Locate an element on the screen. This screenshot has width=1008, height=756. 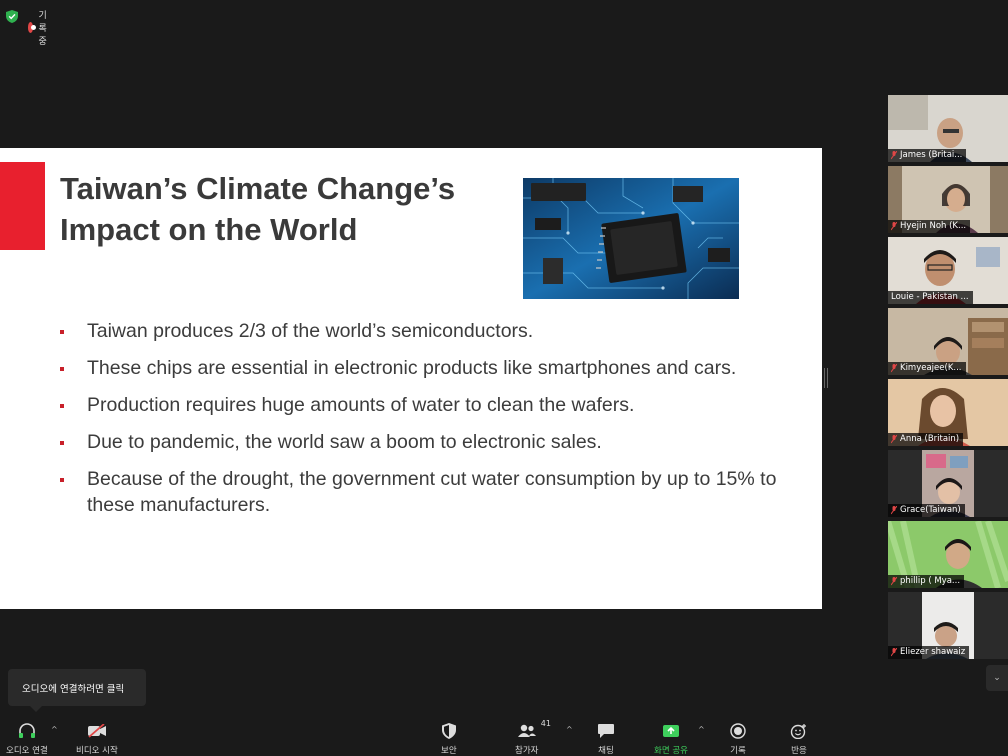
participant-count: 41 is located at coordinates (545, 723).